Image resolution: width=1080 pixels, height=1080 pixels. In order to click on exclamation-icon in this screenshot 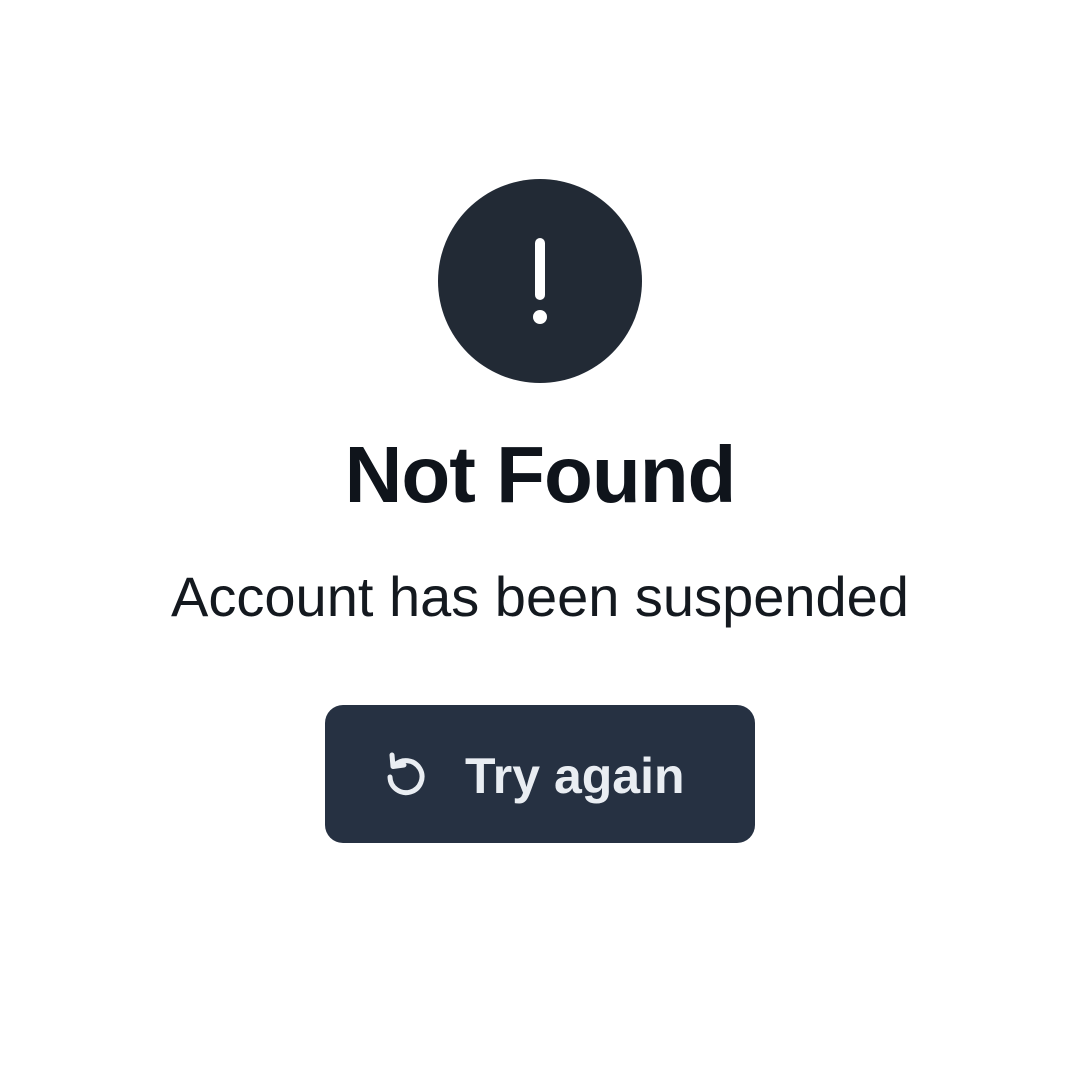, I will do `click(540, 281)`.